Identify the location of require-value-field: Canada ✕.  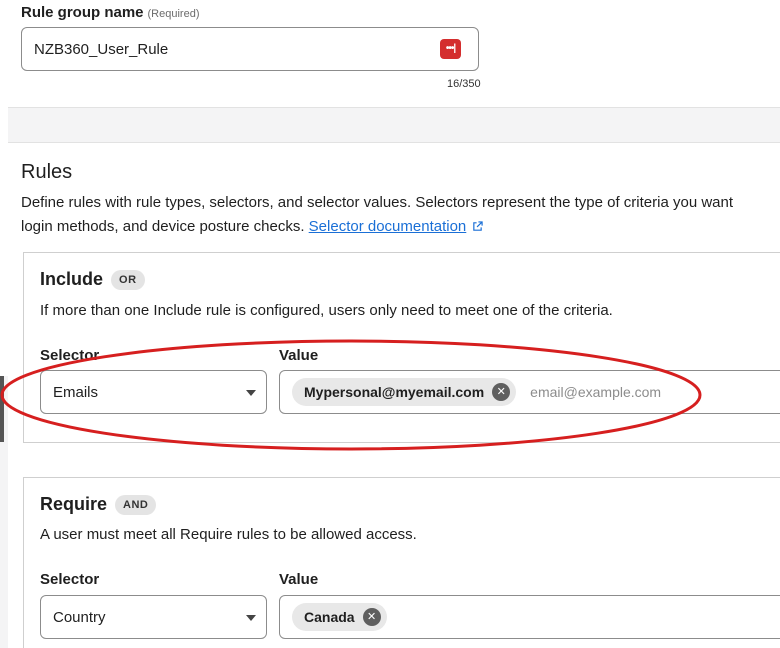
(529, 617).